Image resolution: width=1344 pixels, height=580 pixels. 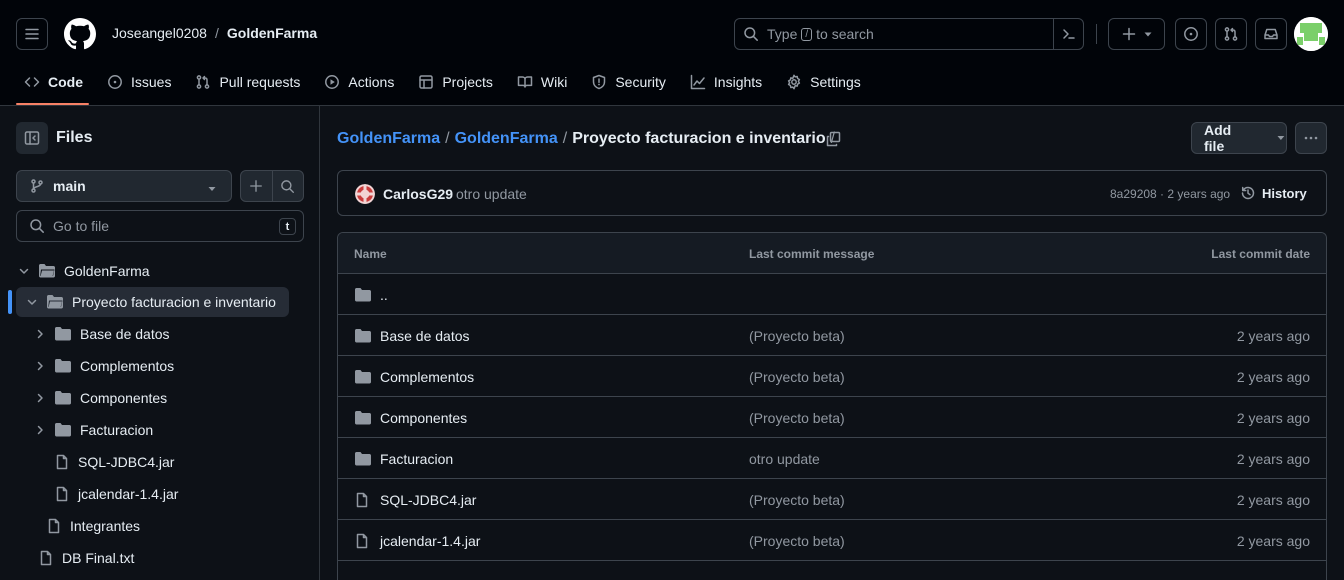 I want to click on user-avatar, so click(x=1311, y=34).